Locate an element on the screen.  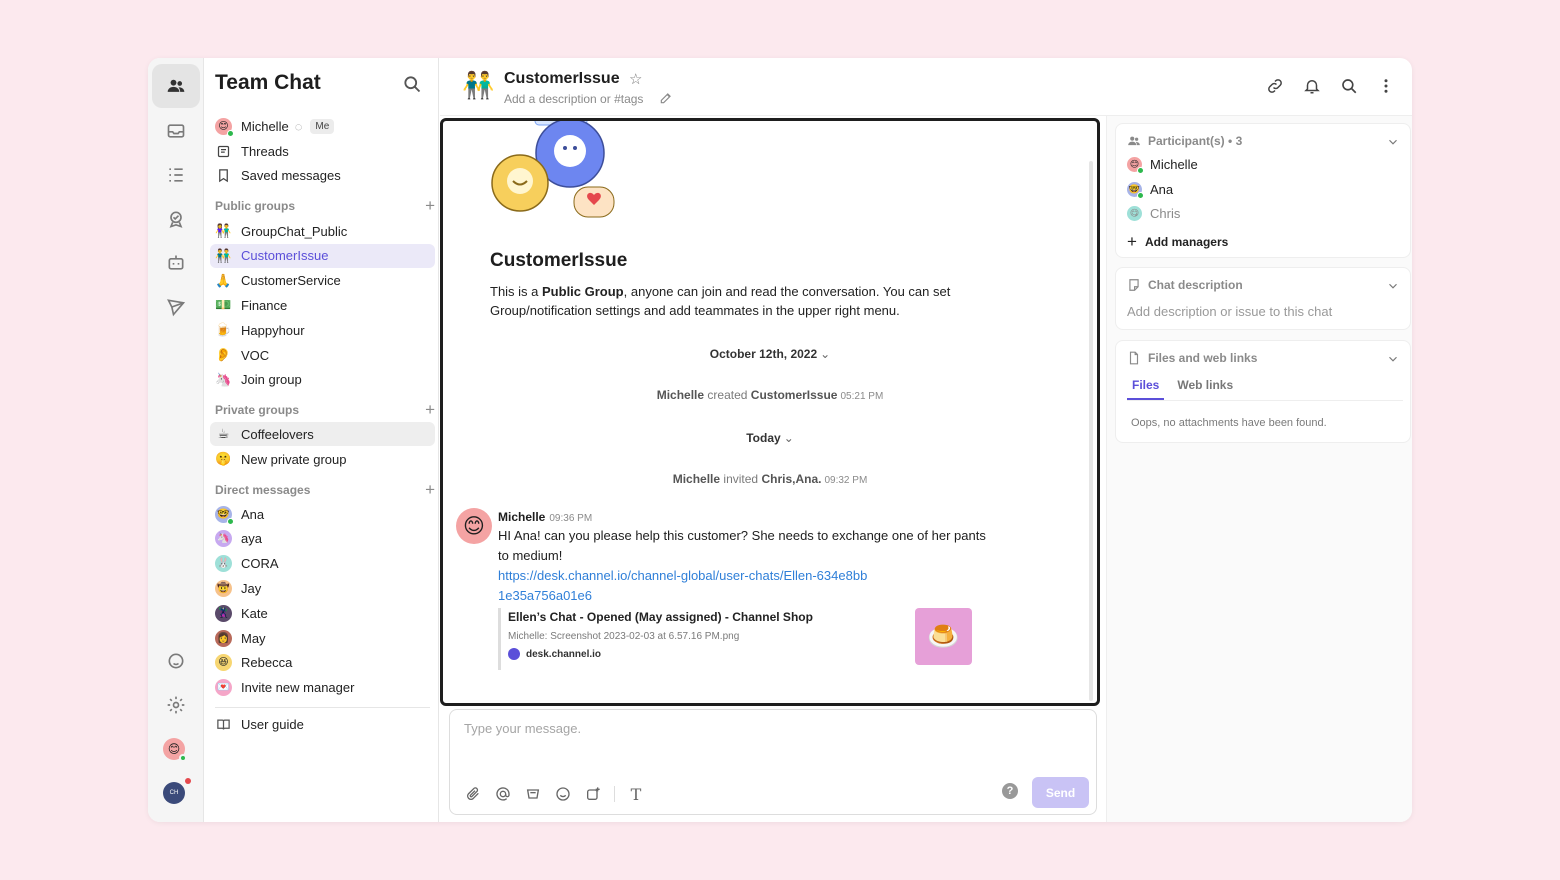
mention-icon is located at coordinates (503, 794).